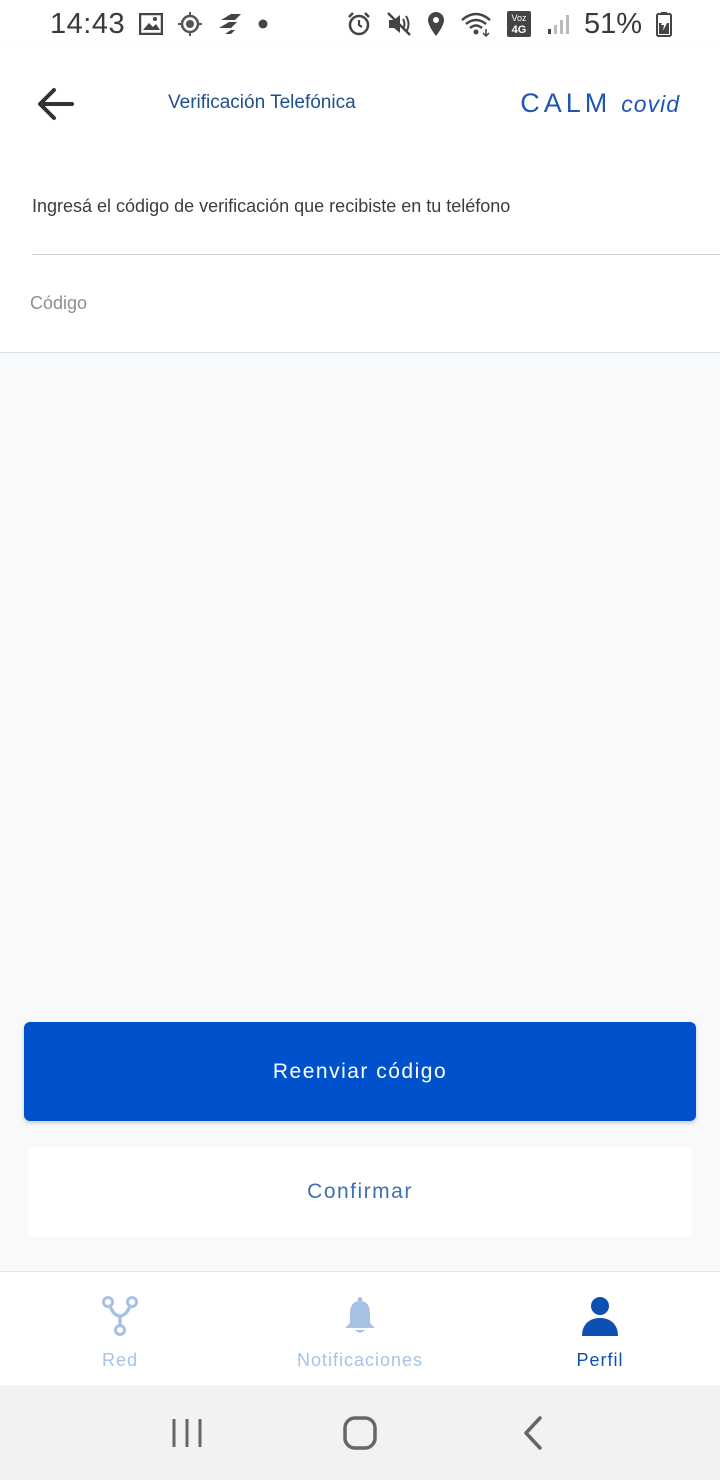 The width and height of the screenshot is (720, 1480). I want to click on nav-label-red: Red, so click(120, 1360).